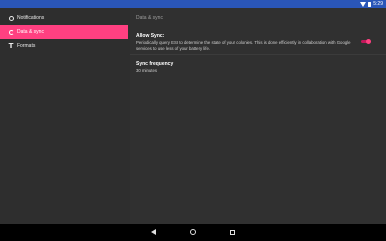 The width and height of the screenshot is (386, 241). I want to click on bell-icon, so click(11, 18).